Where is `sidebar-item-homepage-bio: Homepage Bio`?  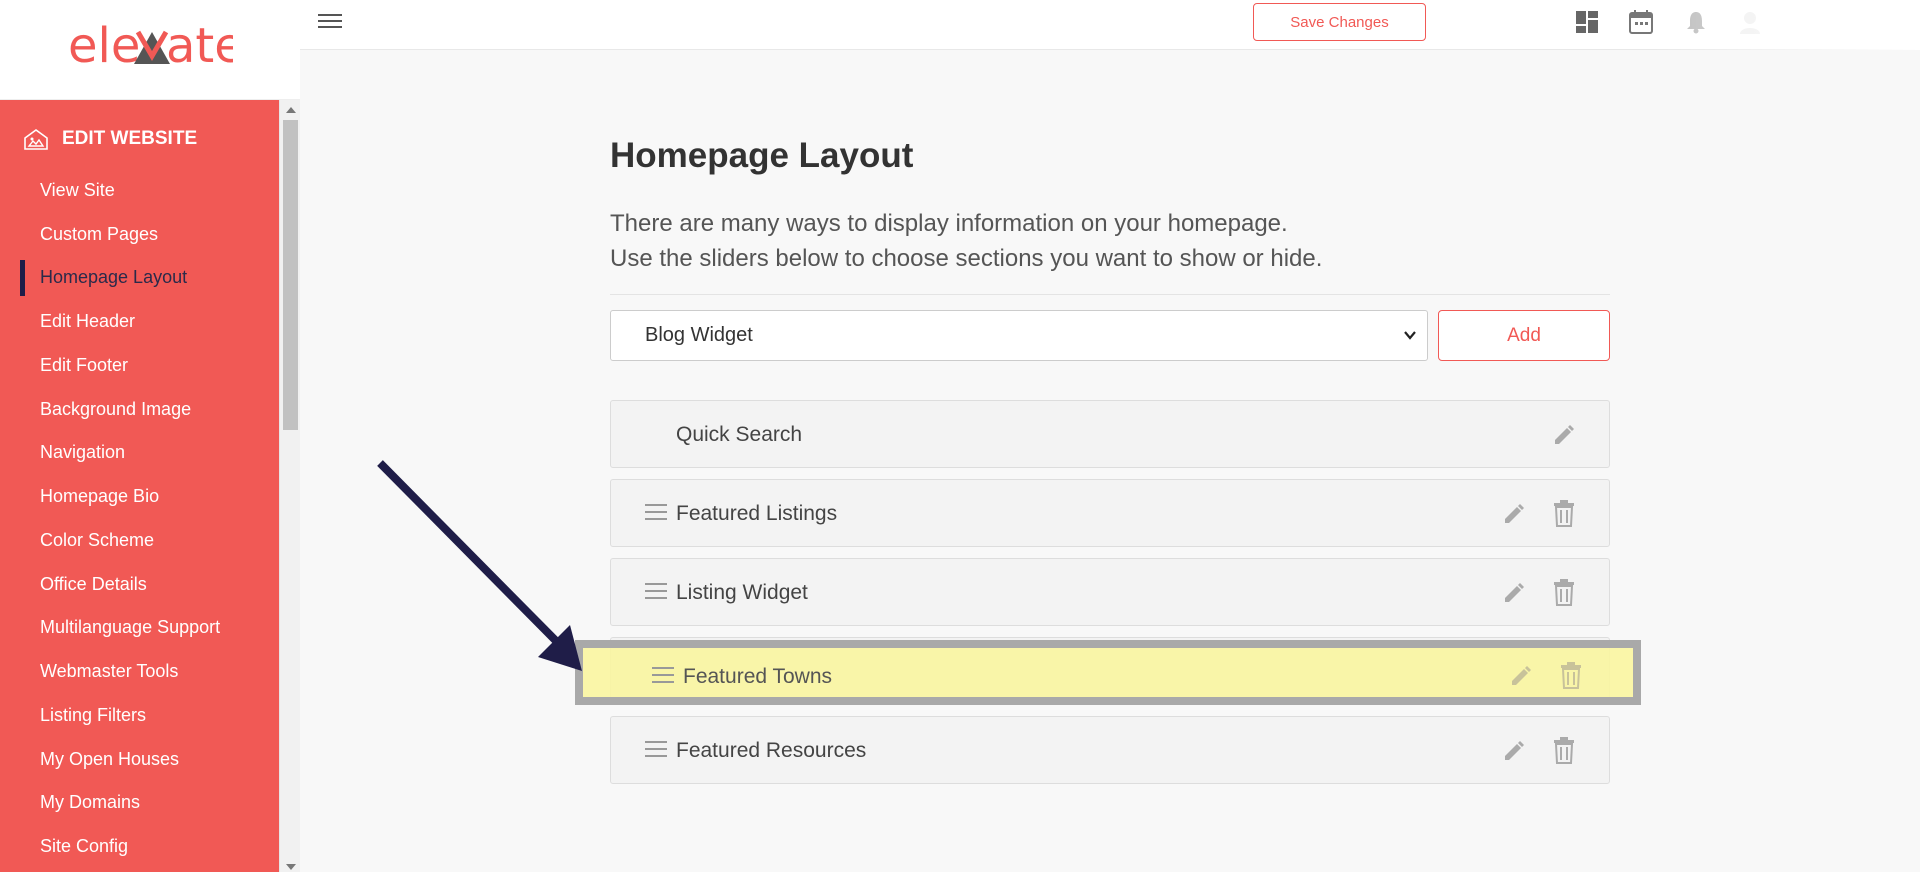 sidebar-item-homepage-bio: Homepage Bio is located at coordinates (99, 496).